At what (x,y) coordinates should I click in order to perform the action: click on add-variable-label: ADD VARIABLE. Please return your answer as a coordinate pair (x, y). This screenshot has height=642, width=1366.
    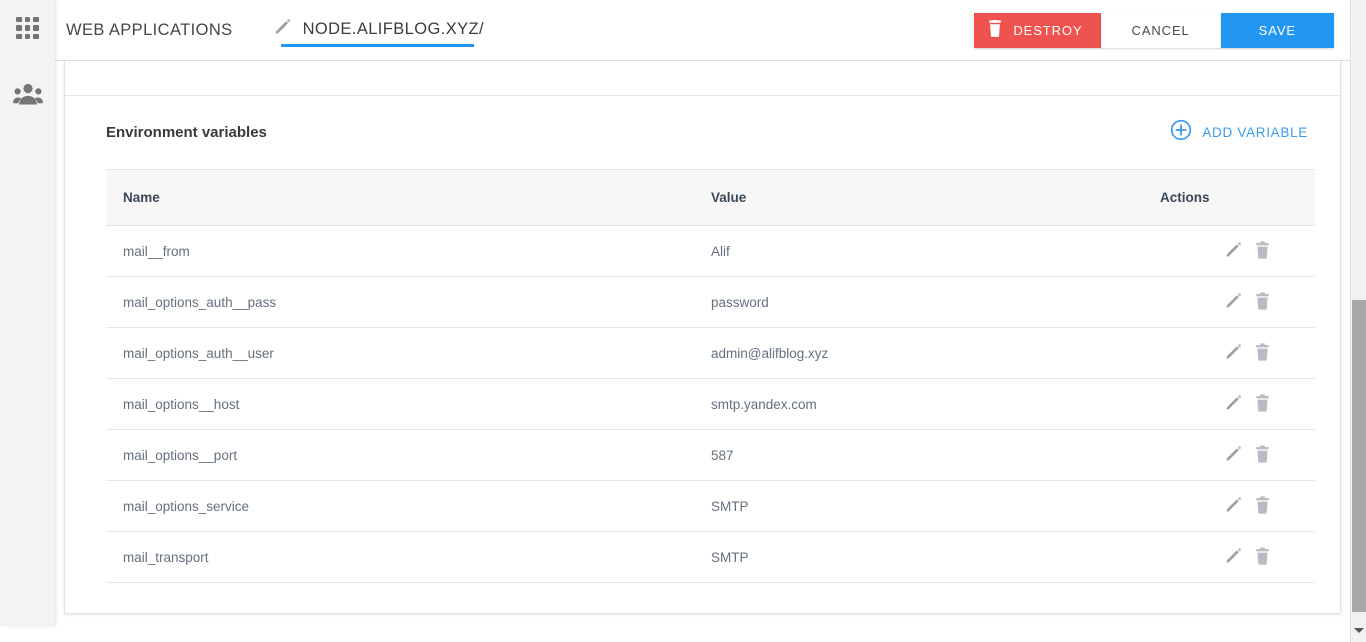
    Looking at the image, I should click on (1255, 132).